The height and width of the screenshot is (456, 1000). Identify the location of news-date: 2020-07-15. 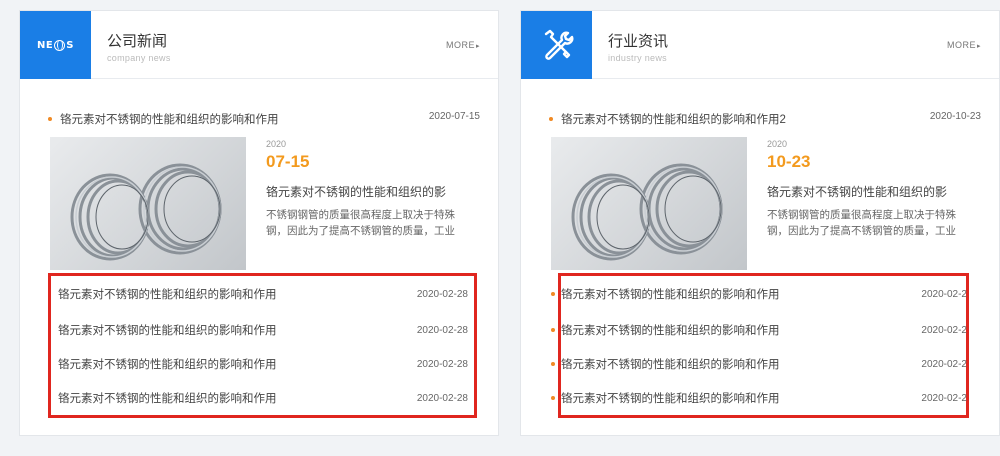
(454, 116).